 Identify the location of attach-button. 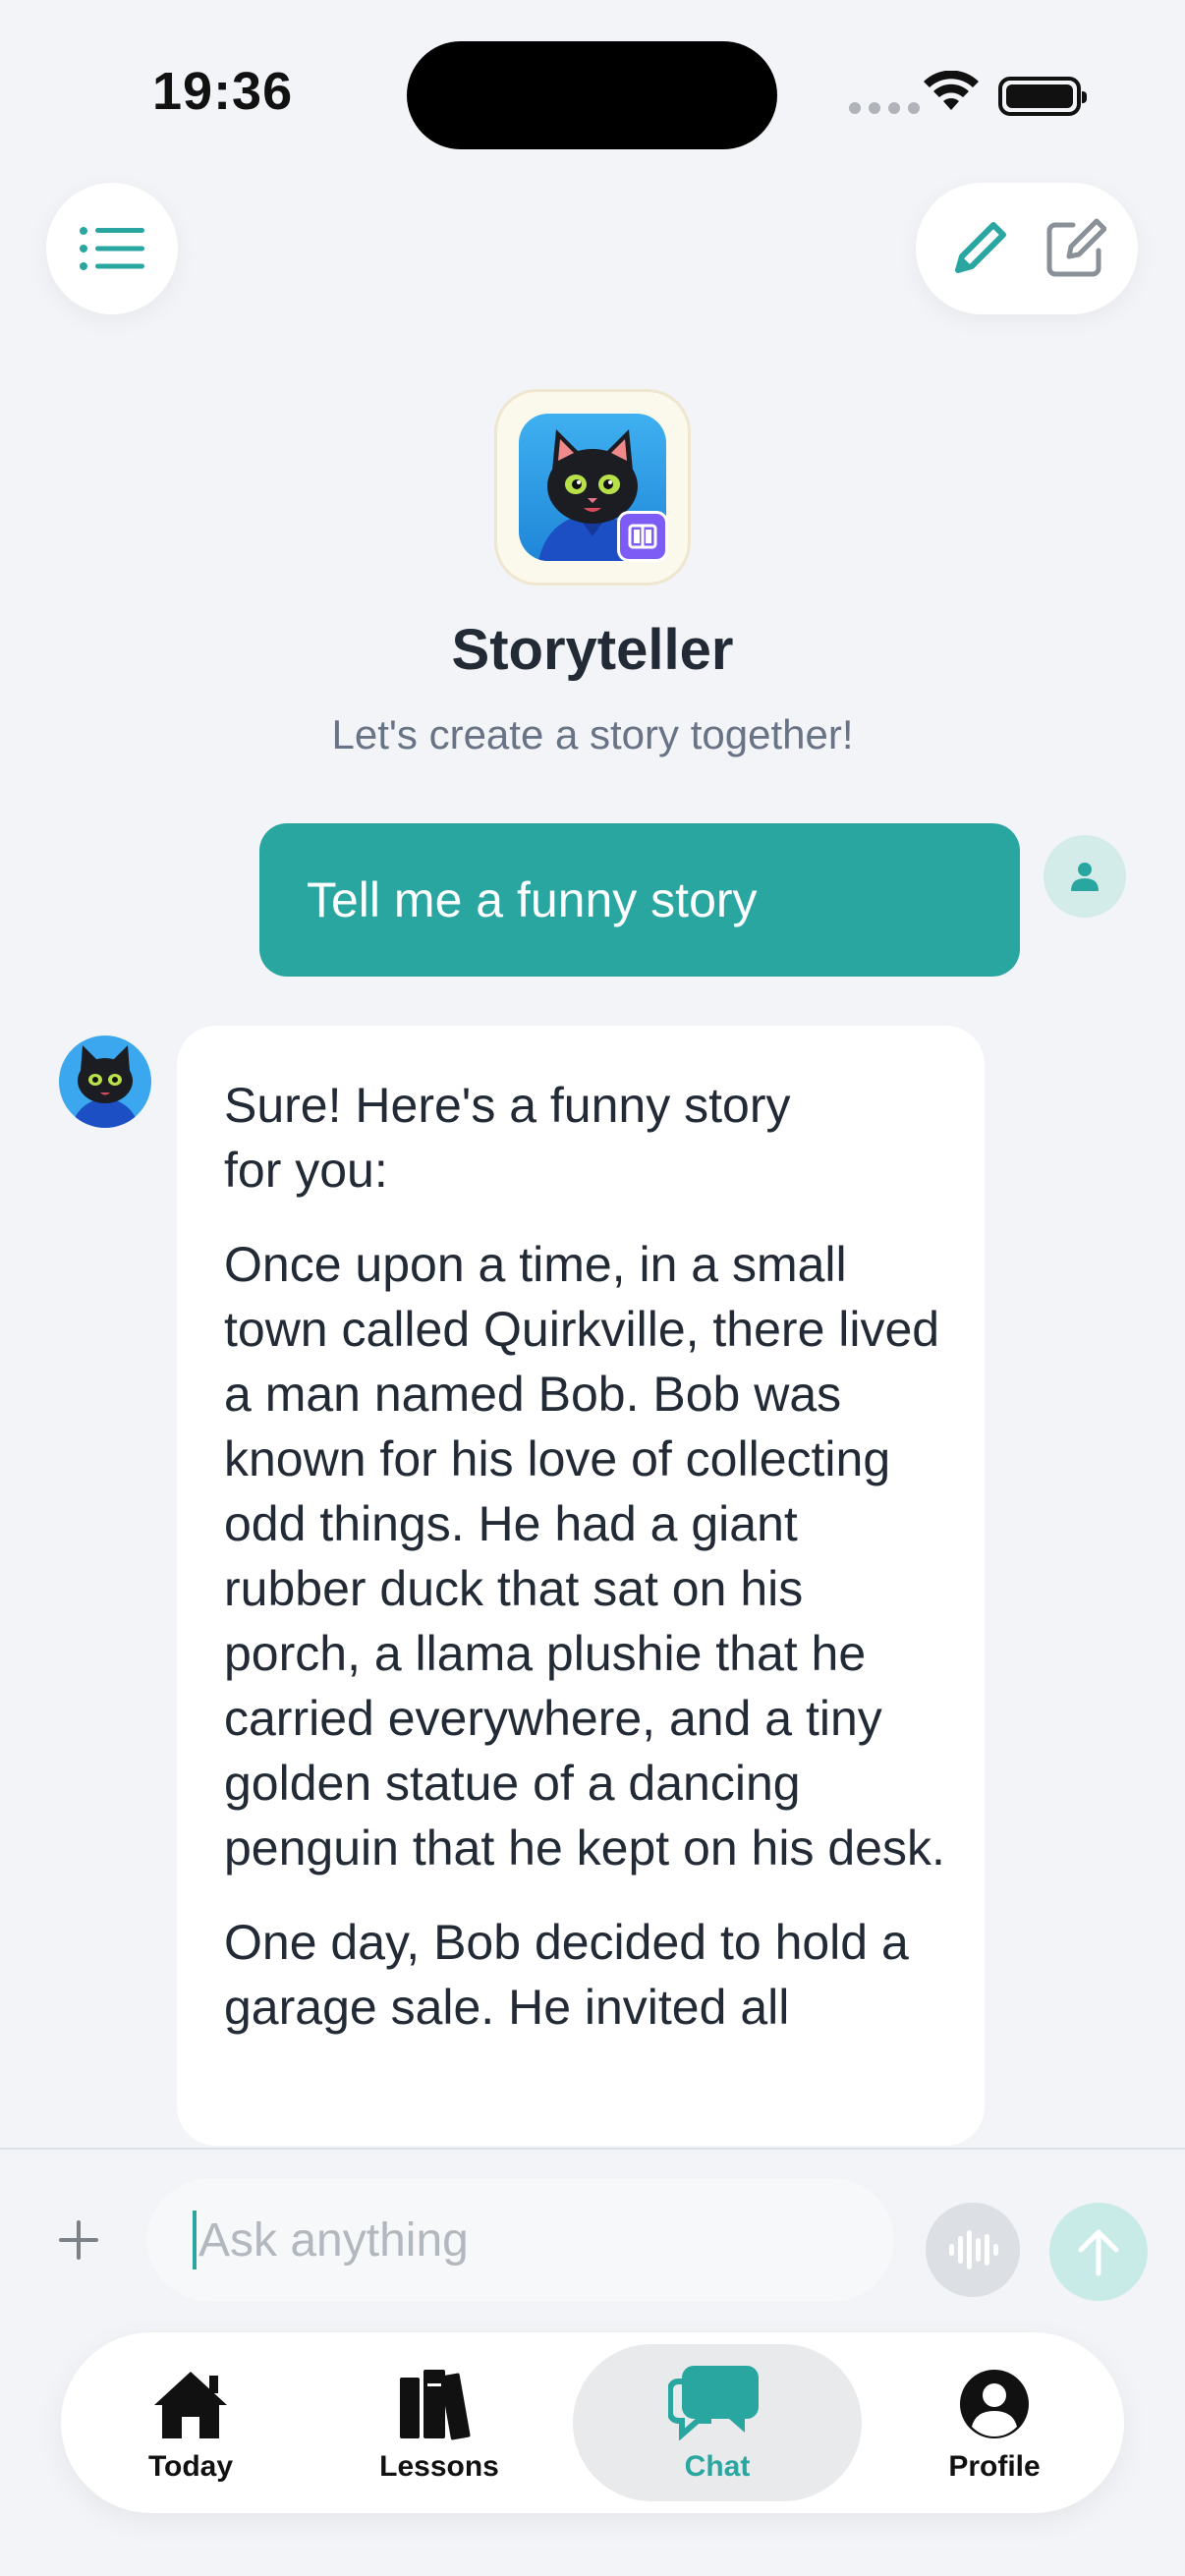
(78, 2240).